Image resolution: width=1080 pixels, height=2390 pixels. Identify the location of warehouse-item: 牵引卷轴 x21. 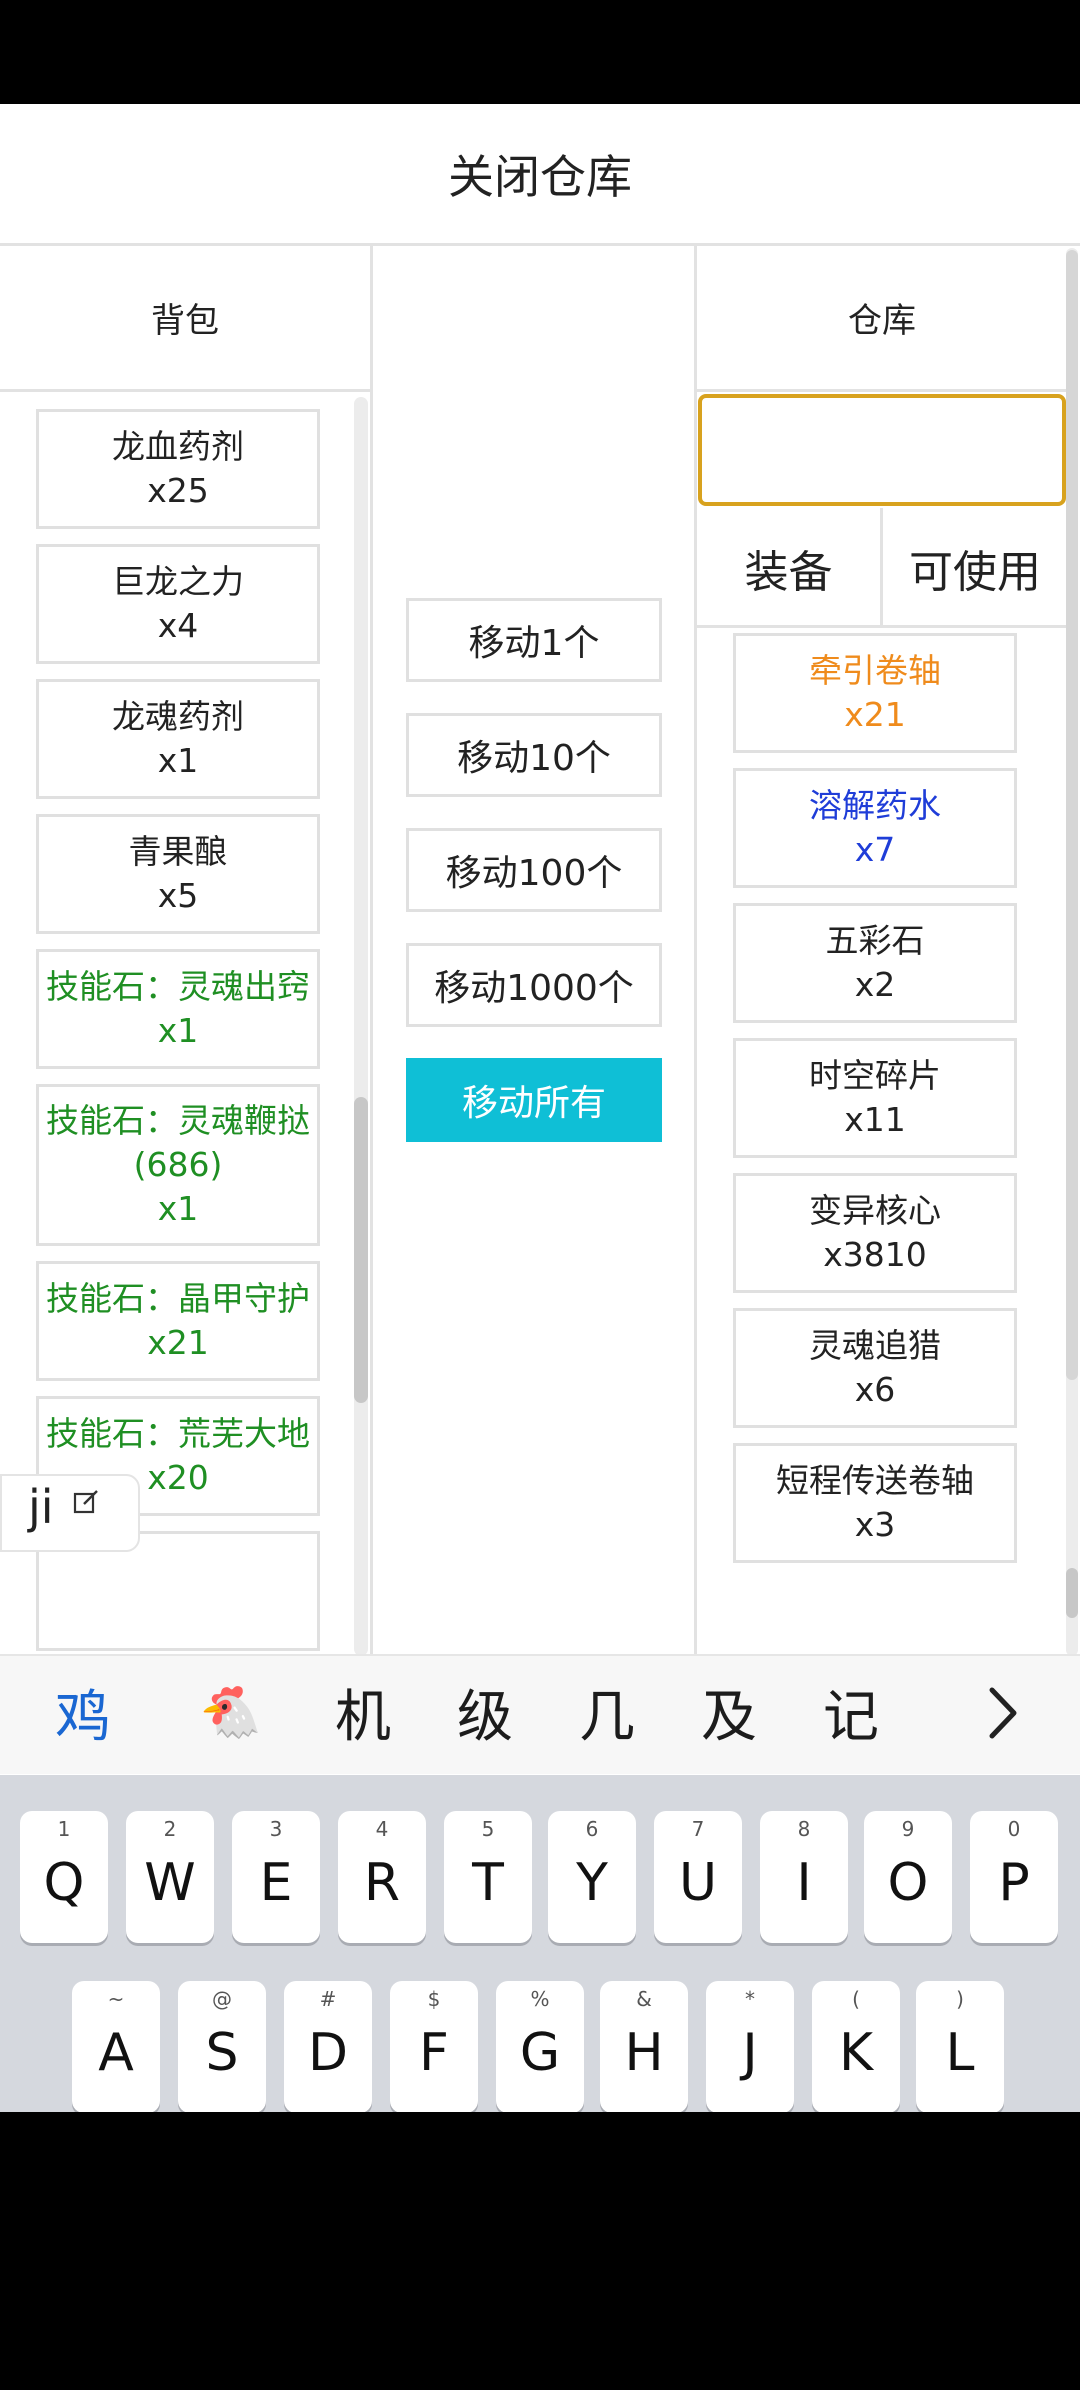
(875, 693).